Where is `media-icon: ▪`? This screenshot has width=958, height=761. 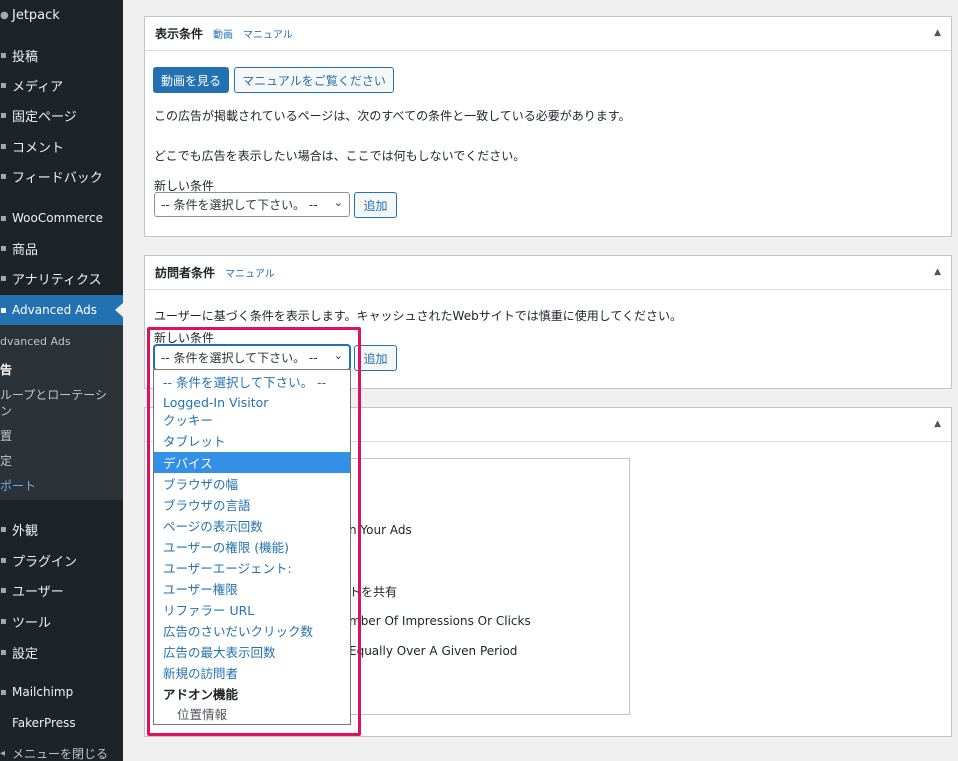
media-icon: ▪ is located at coordinates (3, 85).